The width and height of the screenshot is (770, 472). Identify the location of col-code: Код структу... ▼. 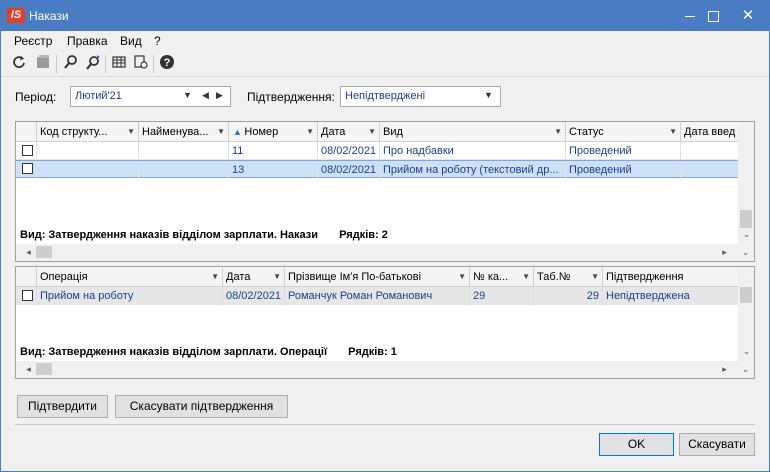
(88, 132).